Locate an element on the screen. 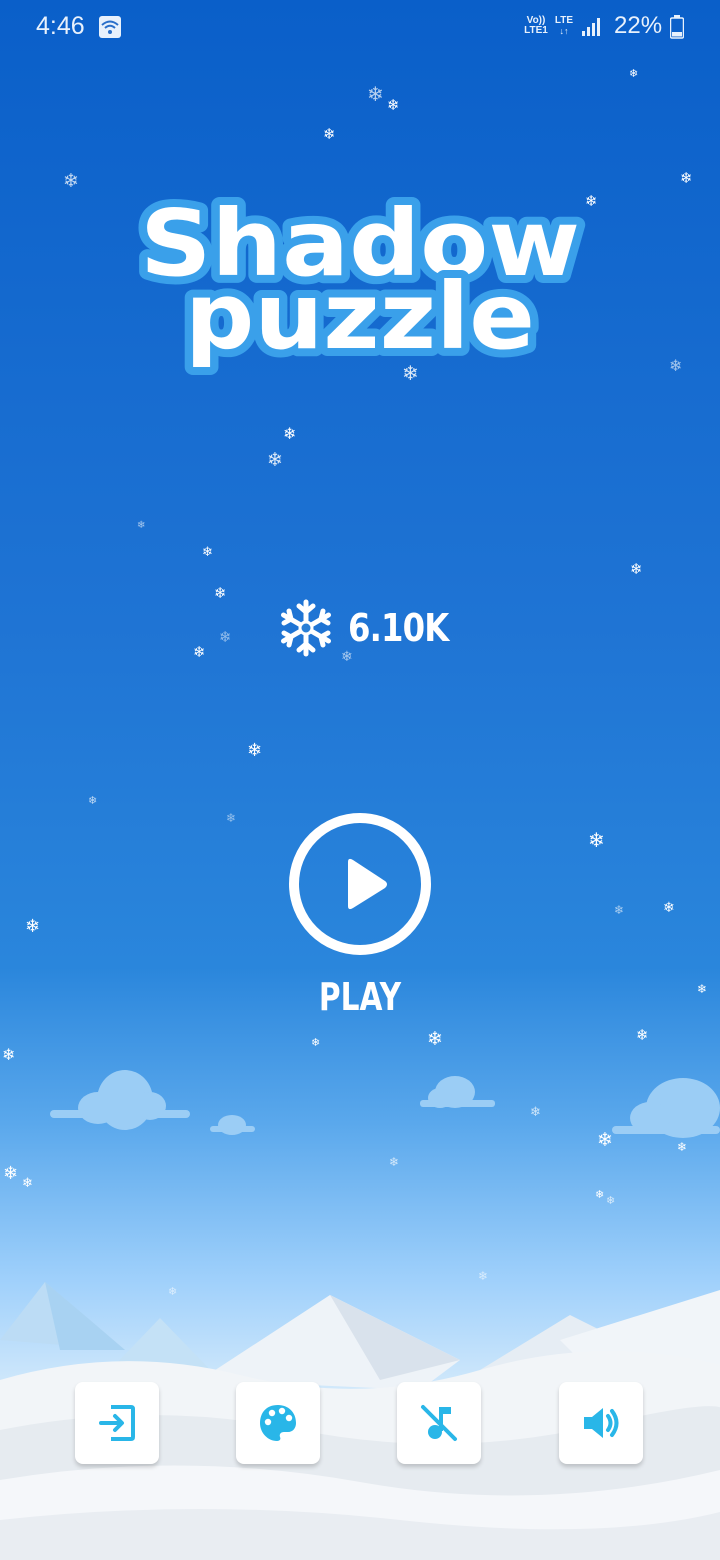 This screenshot has height=1560, width=720. play-icon is located at coordinates (360, 884).